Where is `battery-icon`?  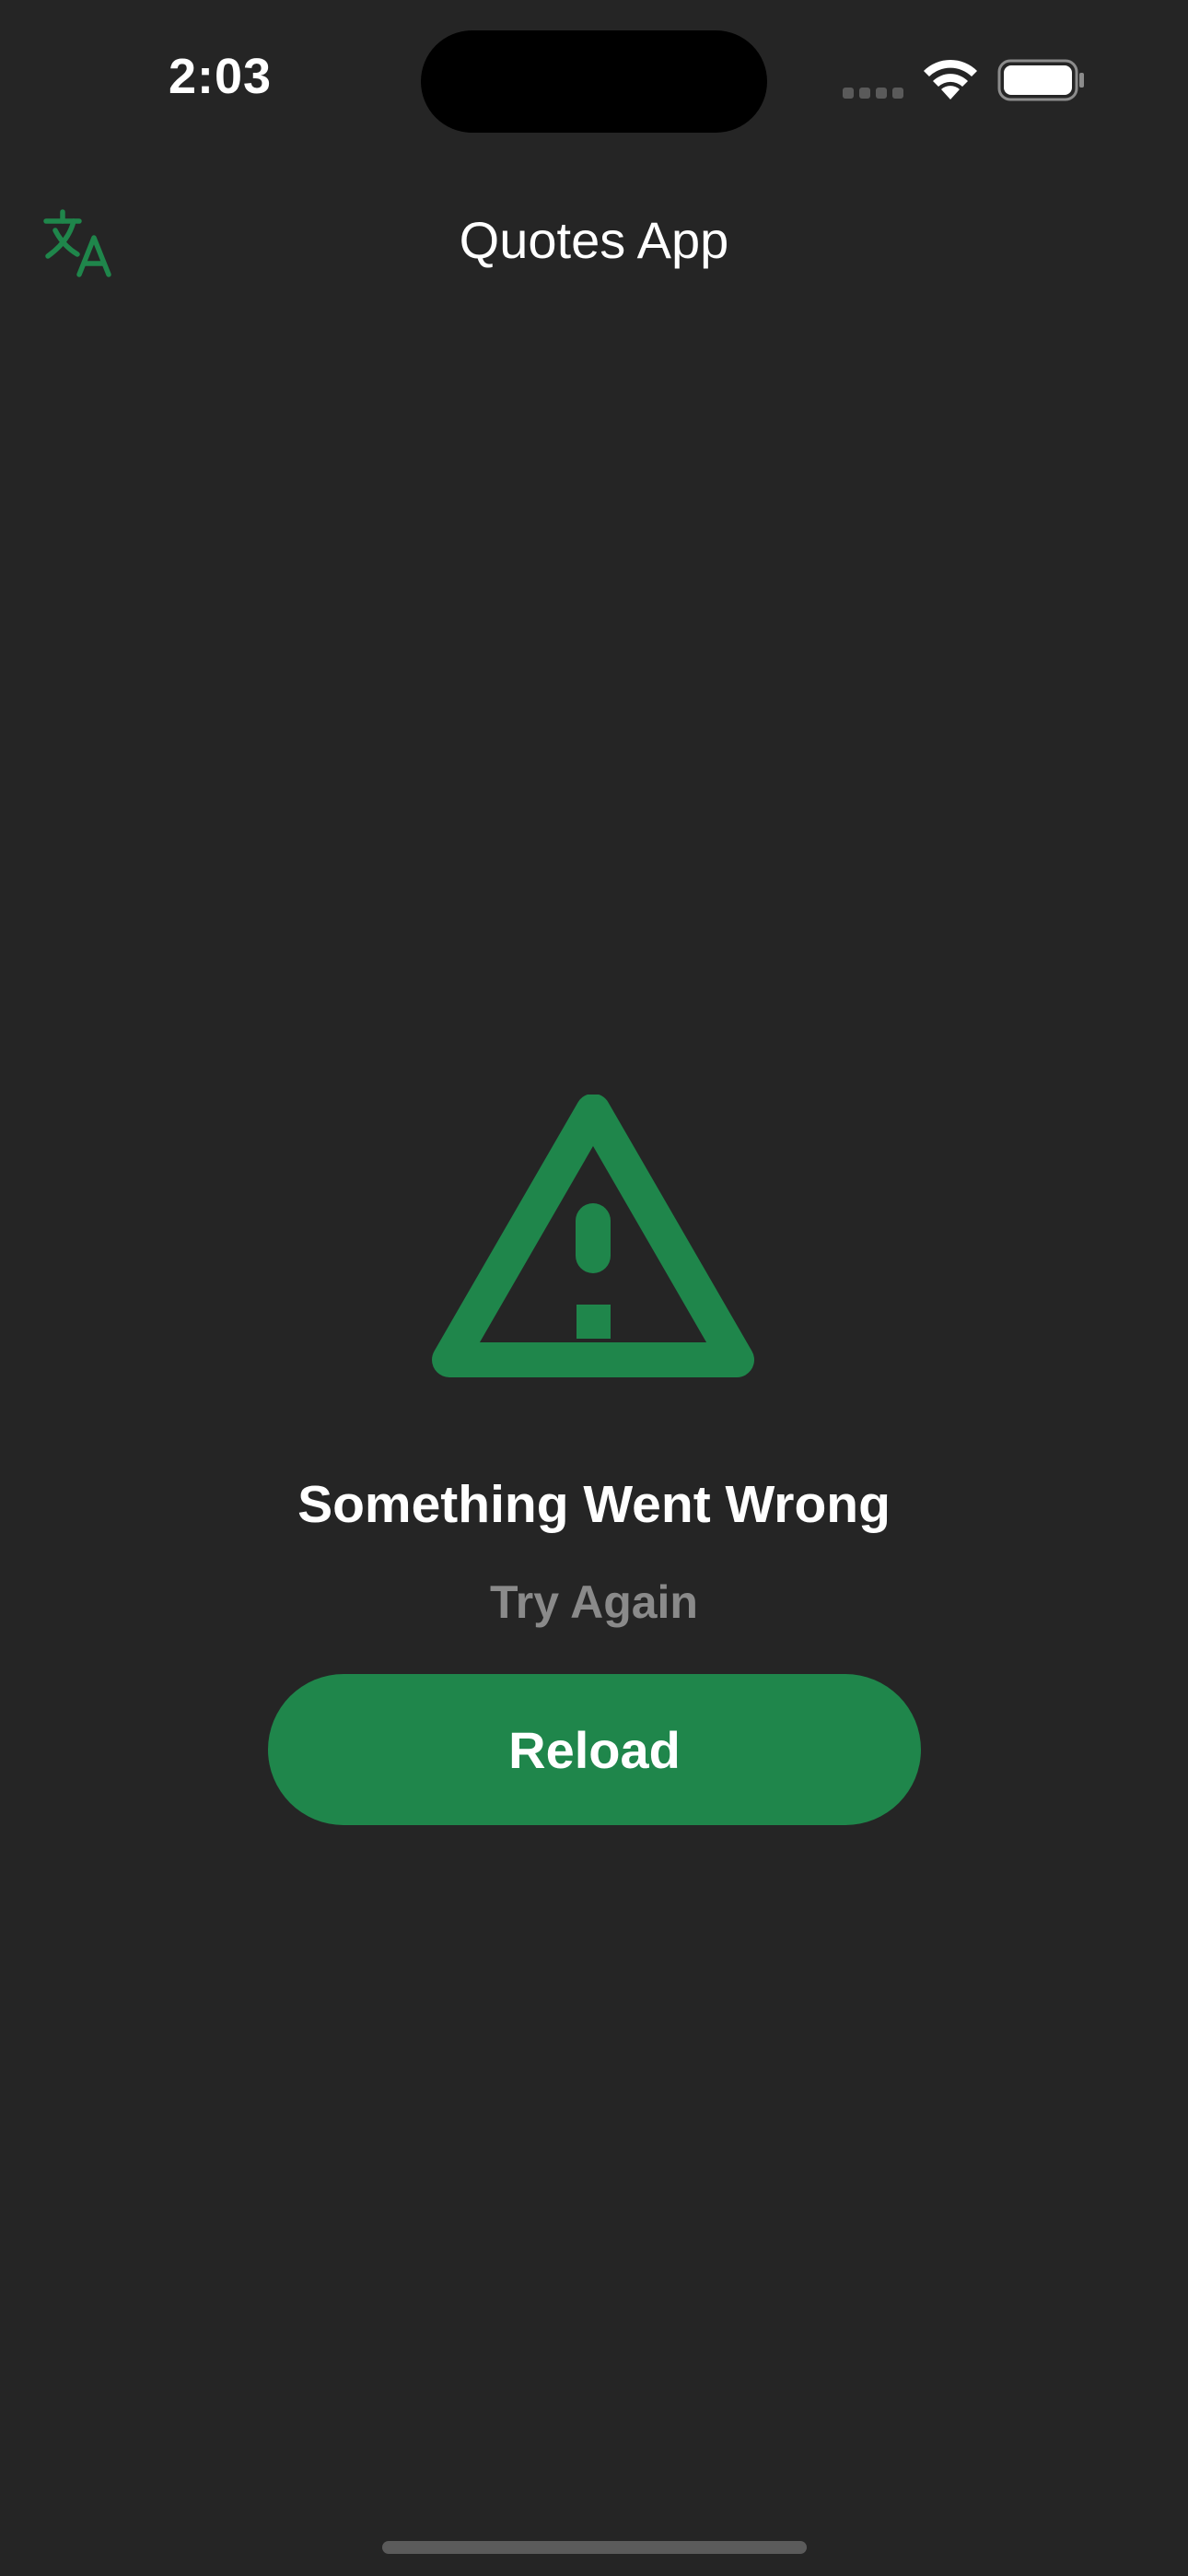 battery-icon is located at coordinates (1040, 80).